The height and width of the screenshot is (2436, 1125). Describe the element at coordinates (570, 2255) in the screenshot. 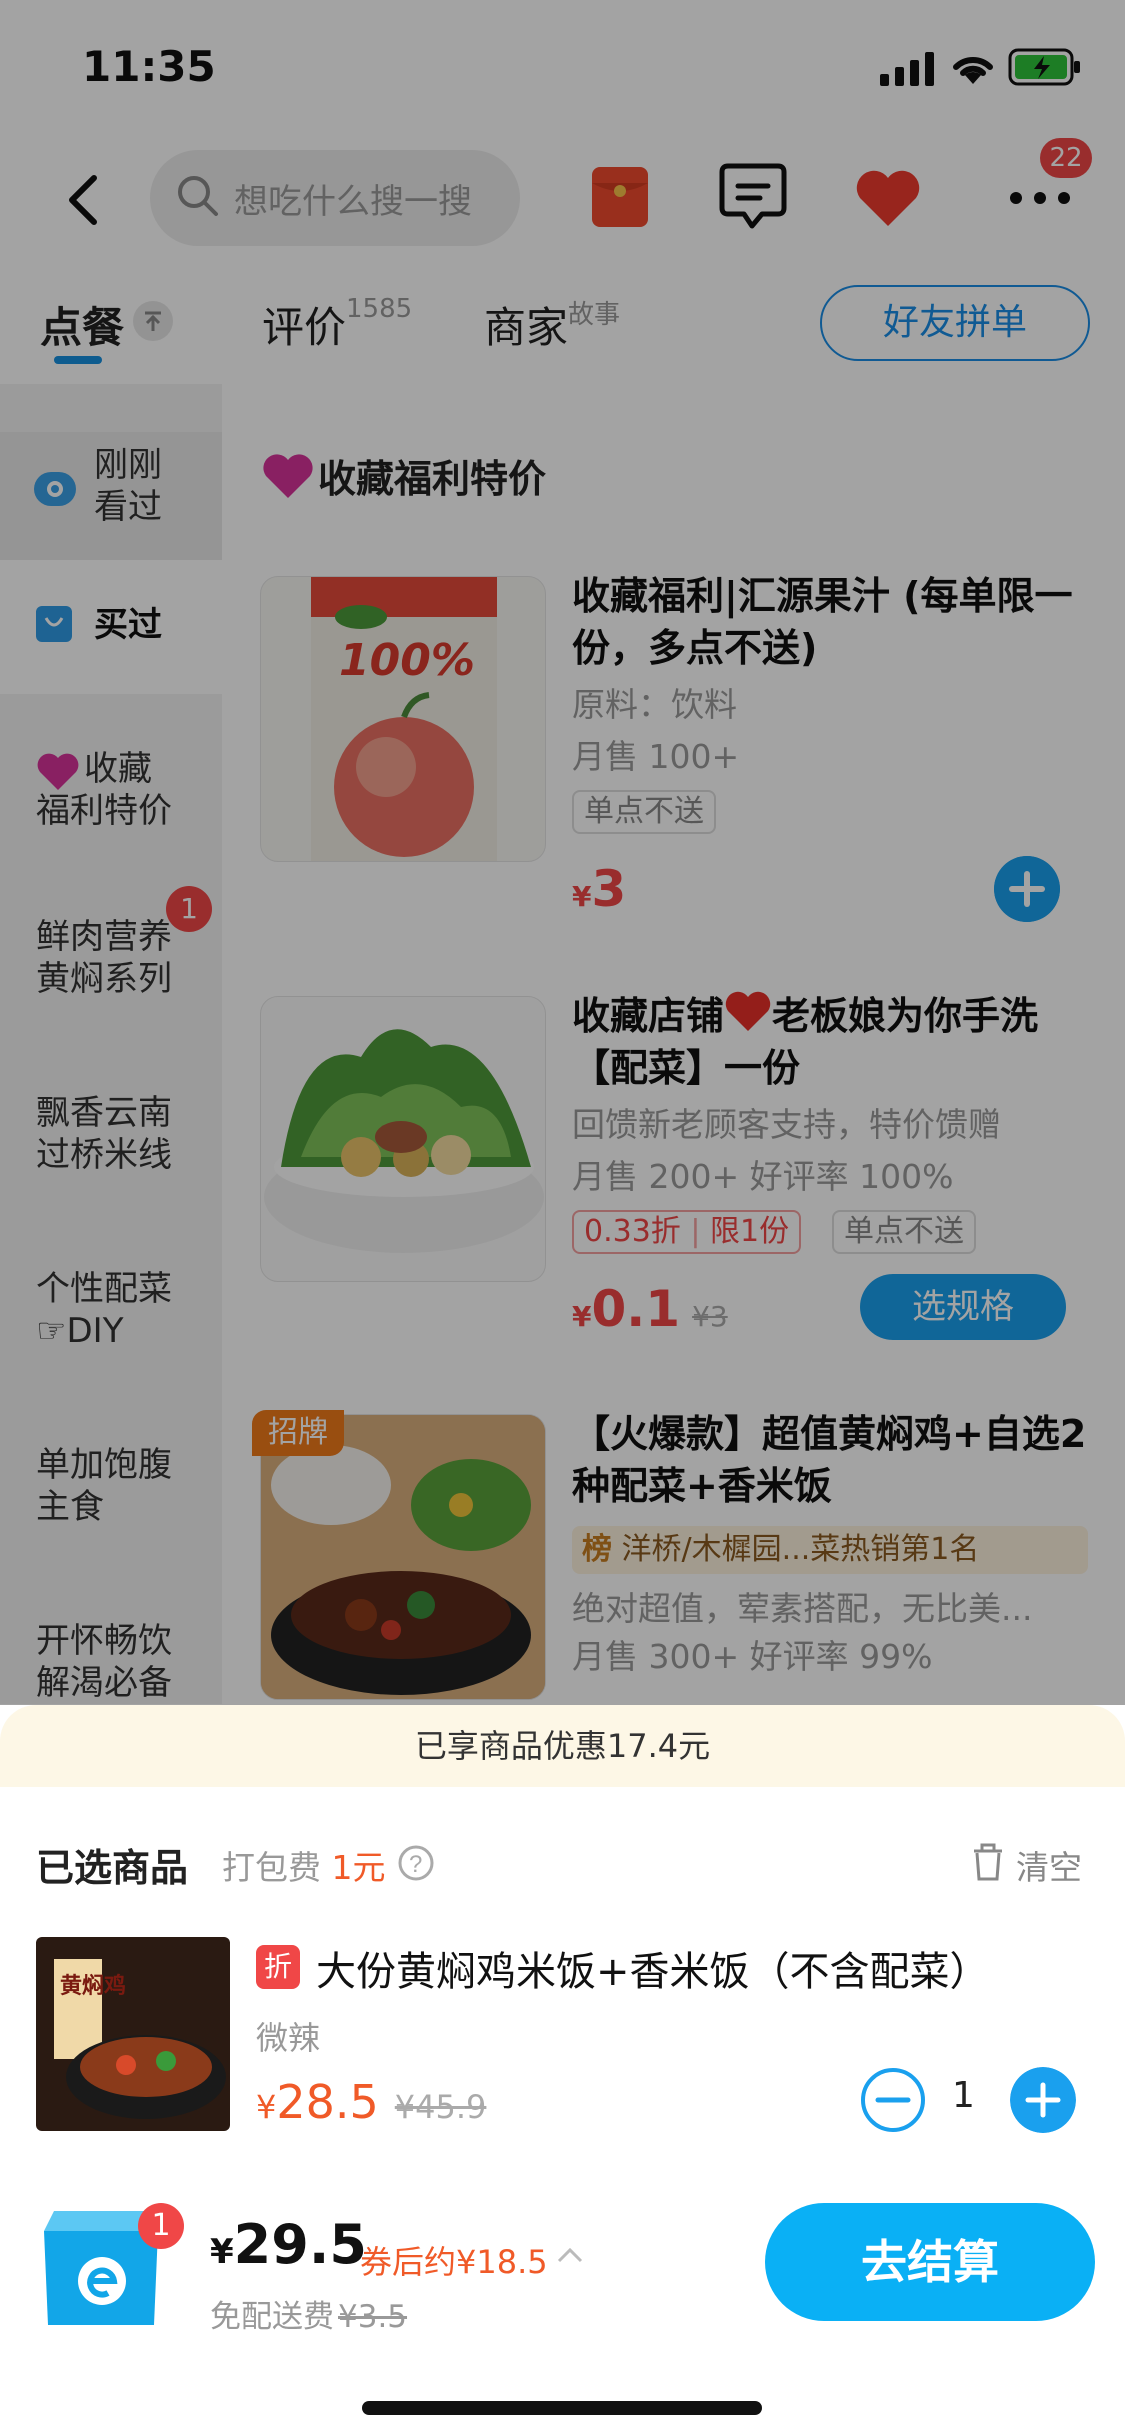

I see `chevron-up-icon` at that location.